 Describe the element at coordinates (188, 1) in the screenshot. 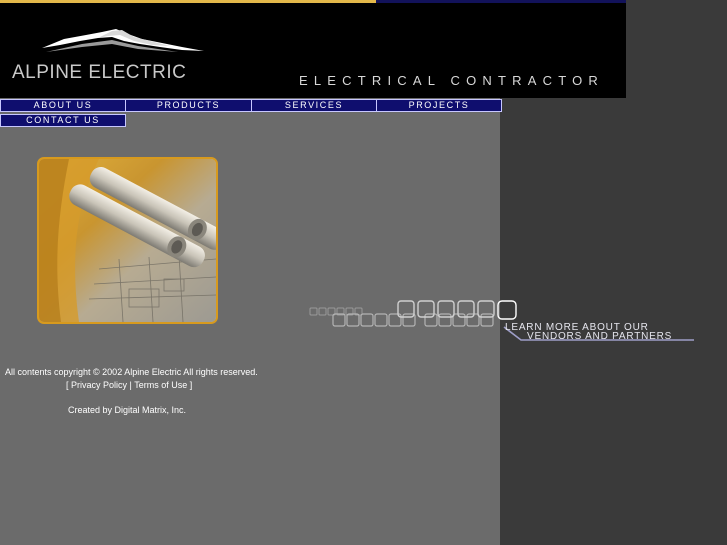

I see `accent-bar-gold` at that location.